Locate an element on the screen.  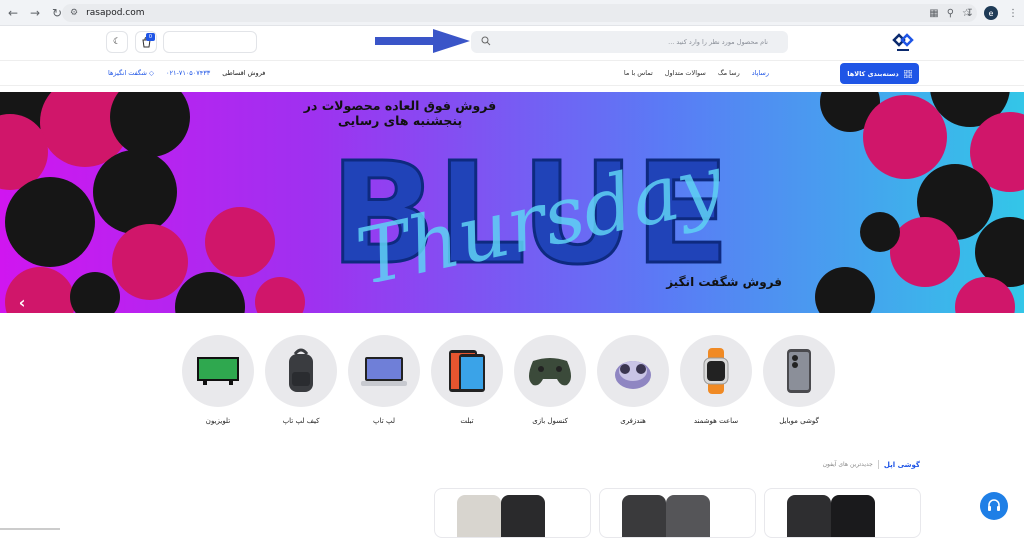
menu-icon: ⋮ is located at coordinates (1013, 13).